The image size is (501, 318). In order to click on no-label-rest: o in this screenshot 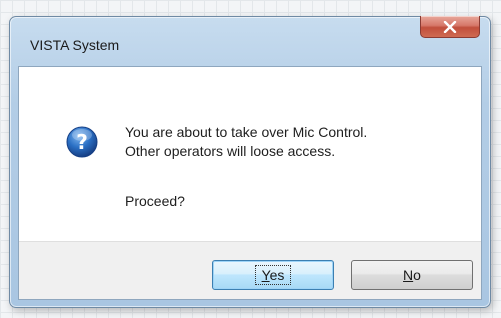, I will do `click(417, 275)`.